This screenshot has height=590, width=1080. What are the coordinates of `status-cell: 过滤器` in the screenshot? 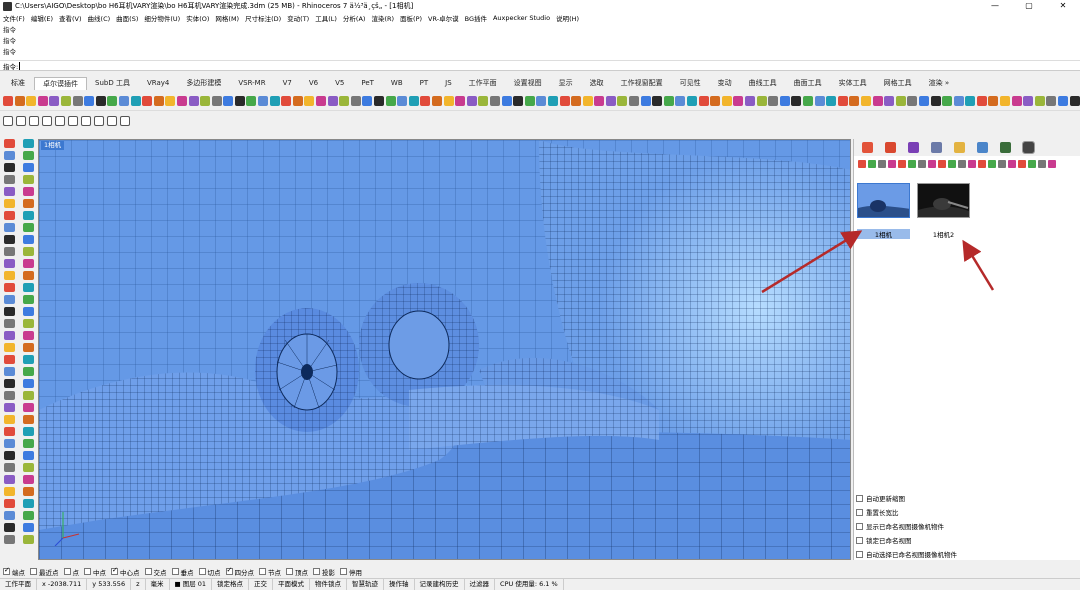 It's located at (480, 584).